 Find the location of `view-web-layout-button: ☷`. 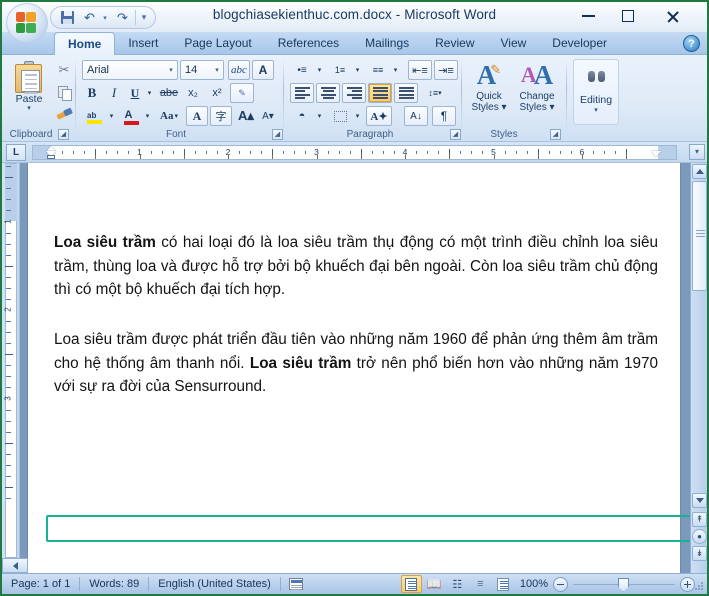

view-web-layout-button: ☷ is located at coordinates (457, 584).